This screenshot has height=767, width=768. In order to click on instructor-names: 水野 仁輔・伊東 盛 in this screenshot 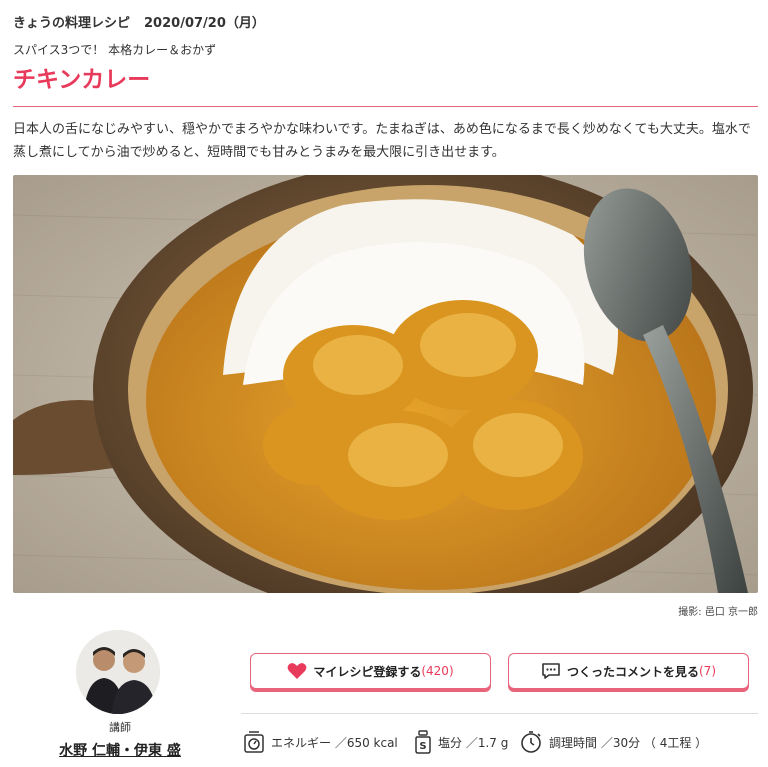, I will do `click(120, 750)`.